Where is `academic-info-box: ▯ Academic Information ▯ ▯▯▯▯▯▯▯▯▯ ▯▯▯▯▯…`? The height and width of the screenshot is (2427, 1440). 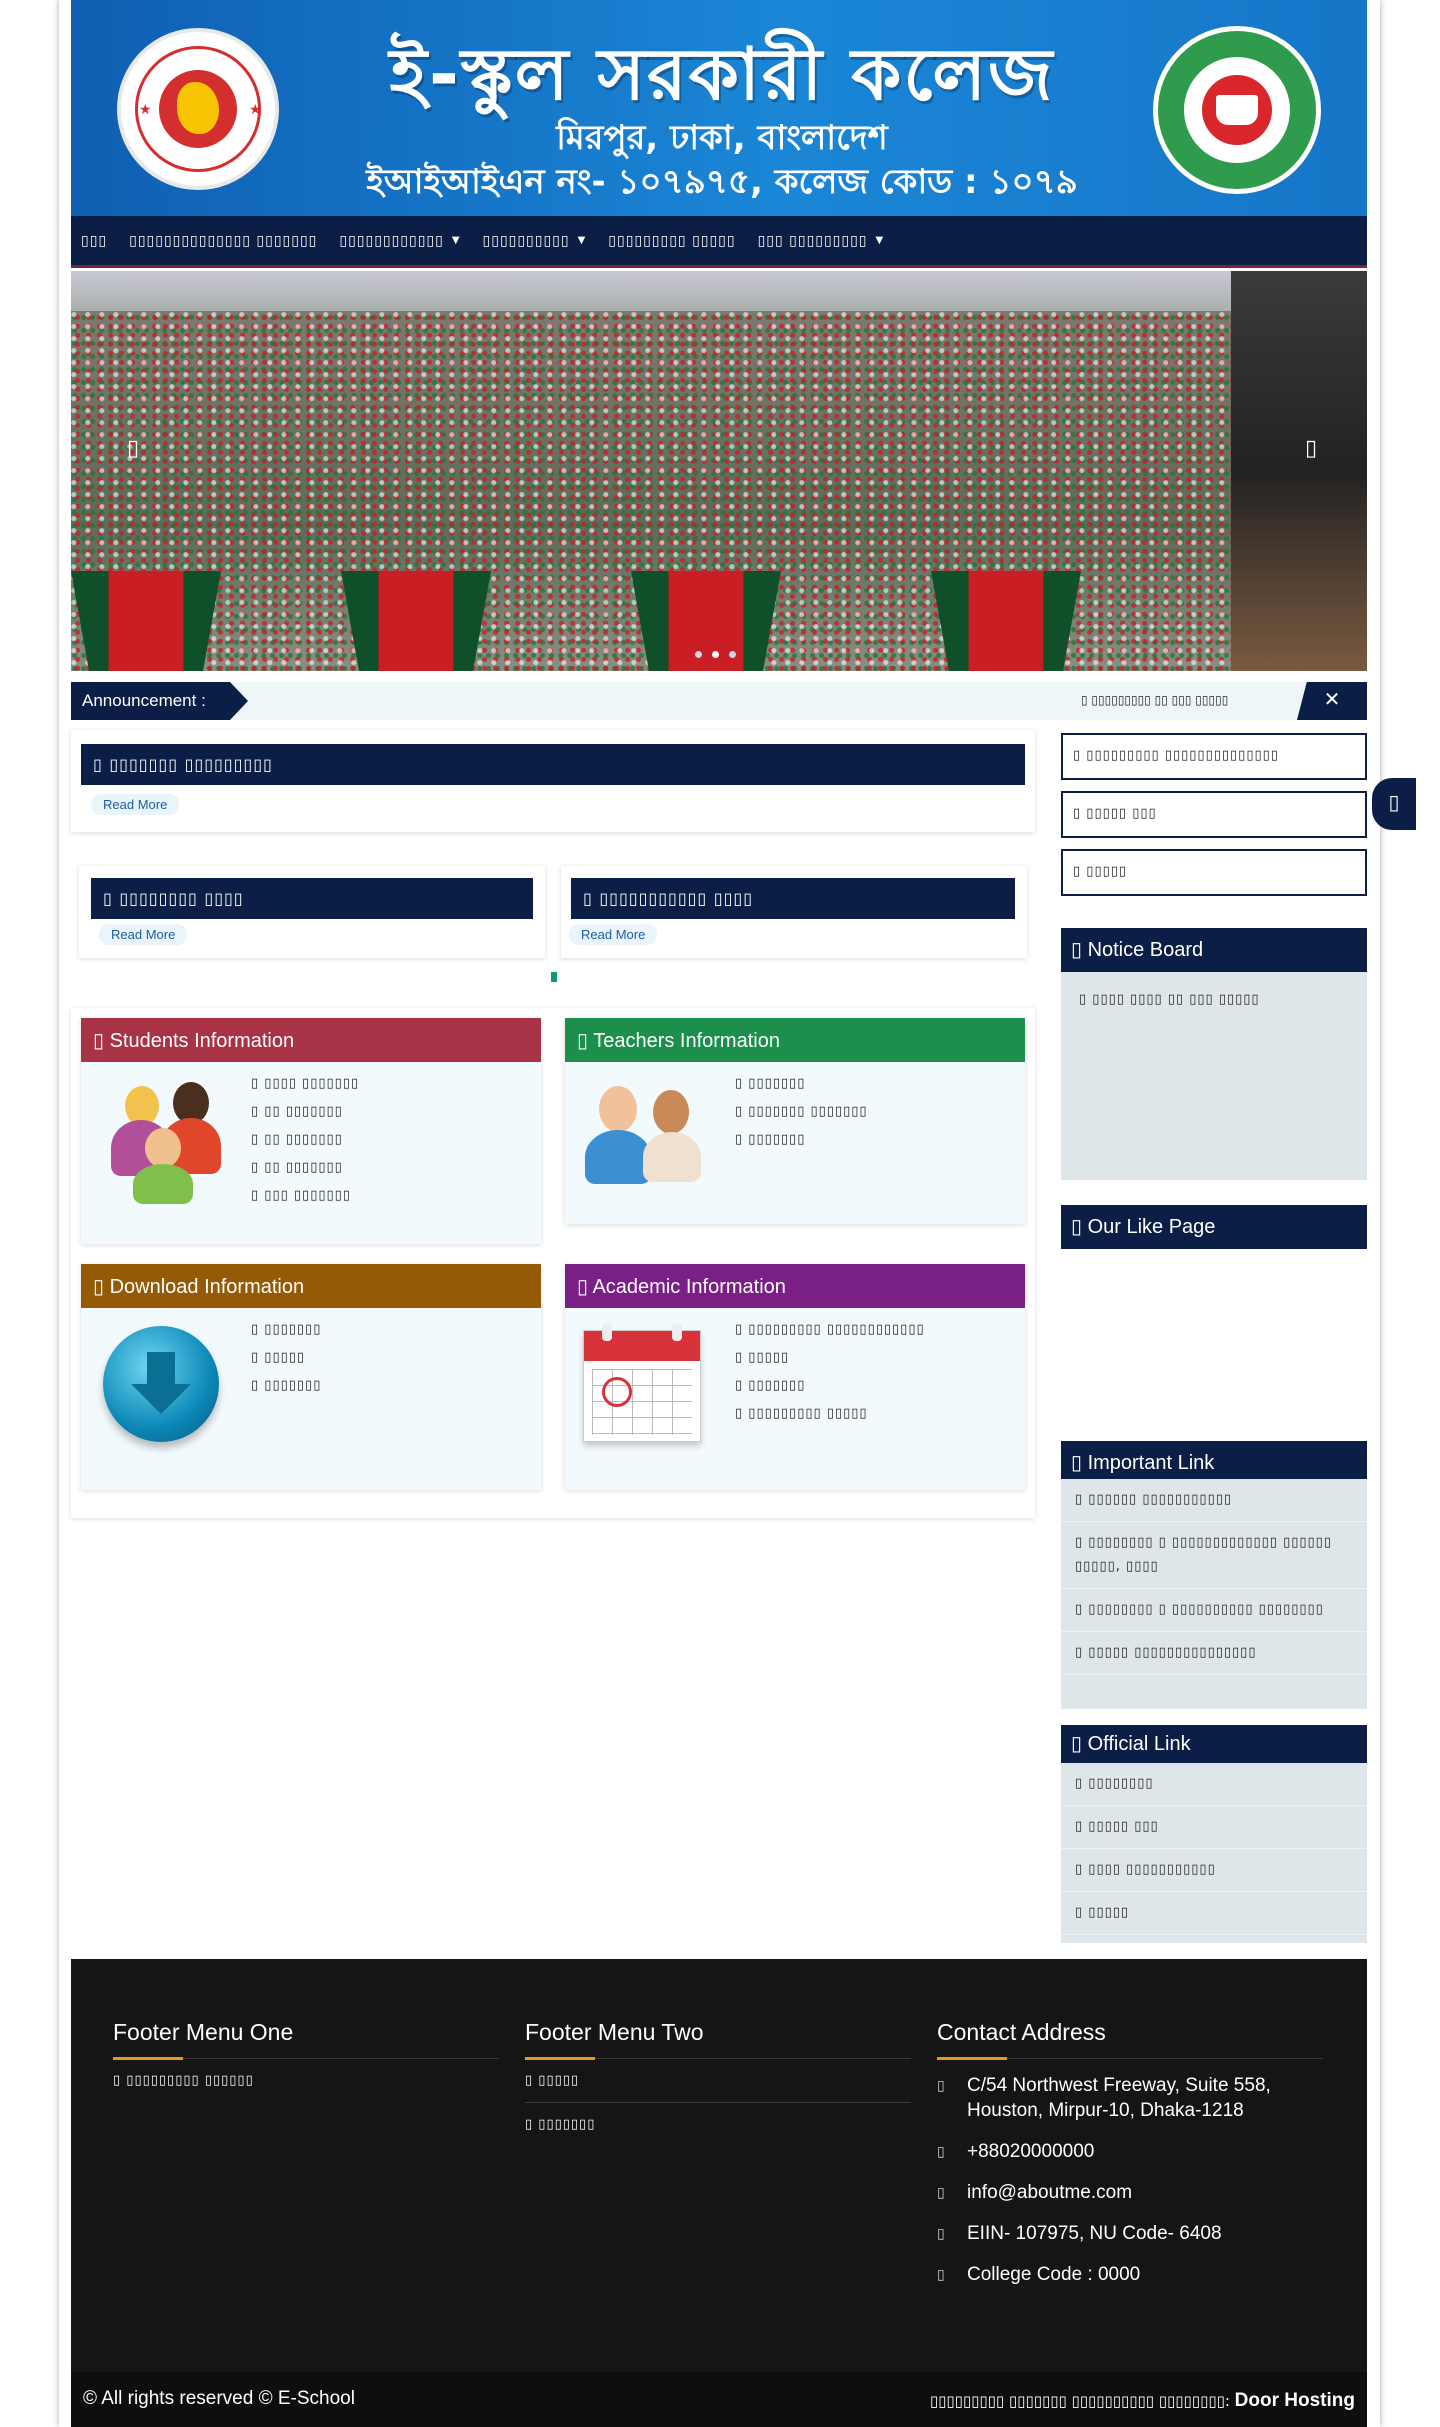 academic-info-box: ▯ Academic Information ▯ ▯▯▯▯▯▯▯▯▯ ▯▯▯▯▯… is located at coordinates (795, 1377).